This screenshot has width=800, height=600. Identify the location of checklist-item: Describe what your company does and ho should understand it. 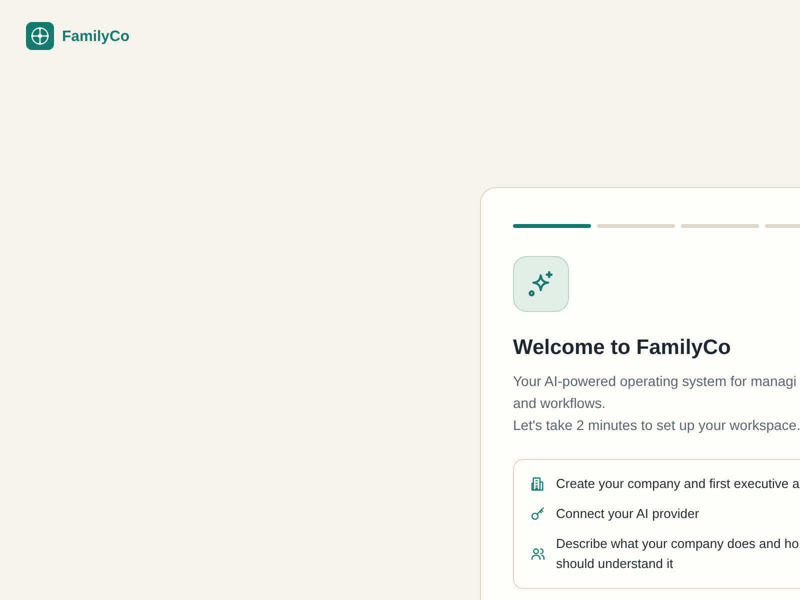
(677, 554).